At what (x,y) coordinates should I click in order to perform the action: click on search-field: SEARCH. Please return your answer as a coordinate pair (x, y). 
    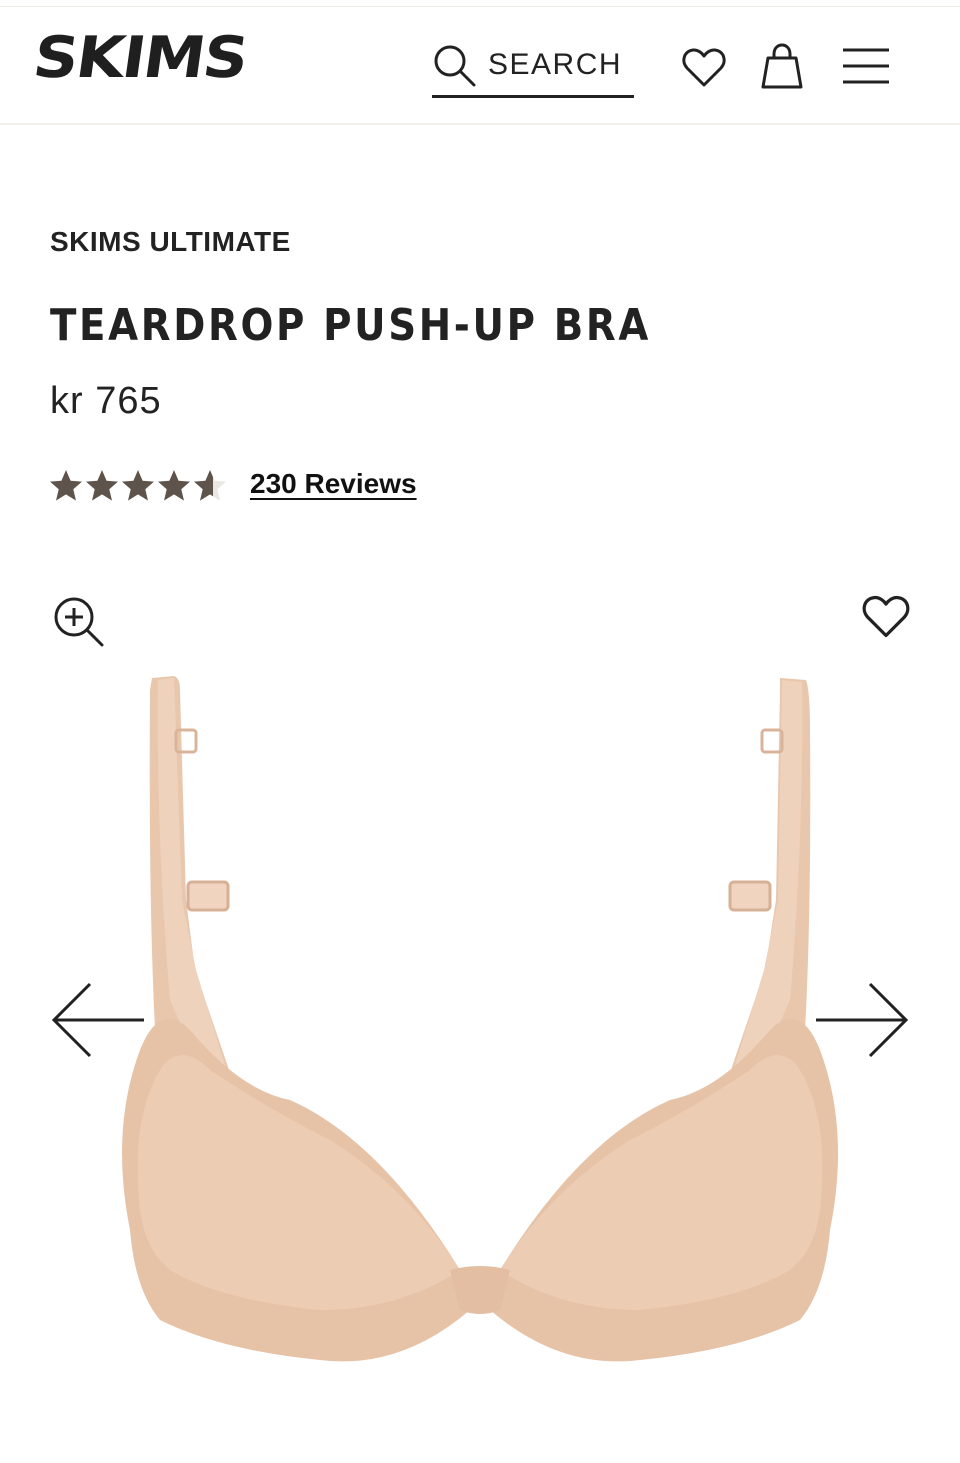
    Looking at the image, I should click on (533, 66).